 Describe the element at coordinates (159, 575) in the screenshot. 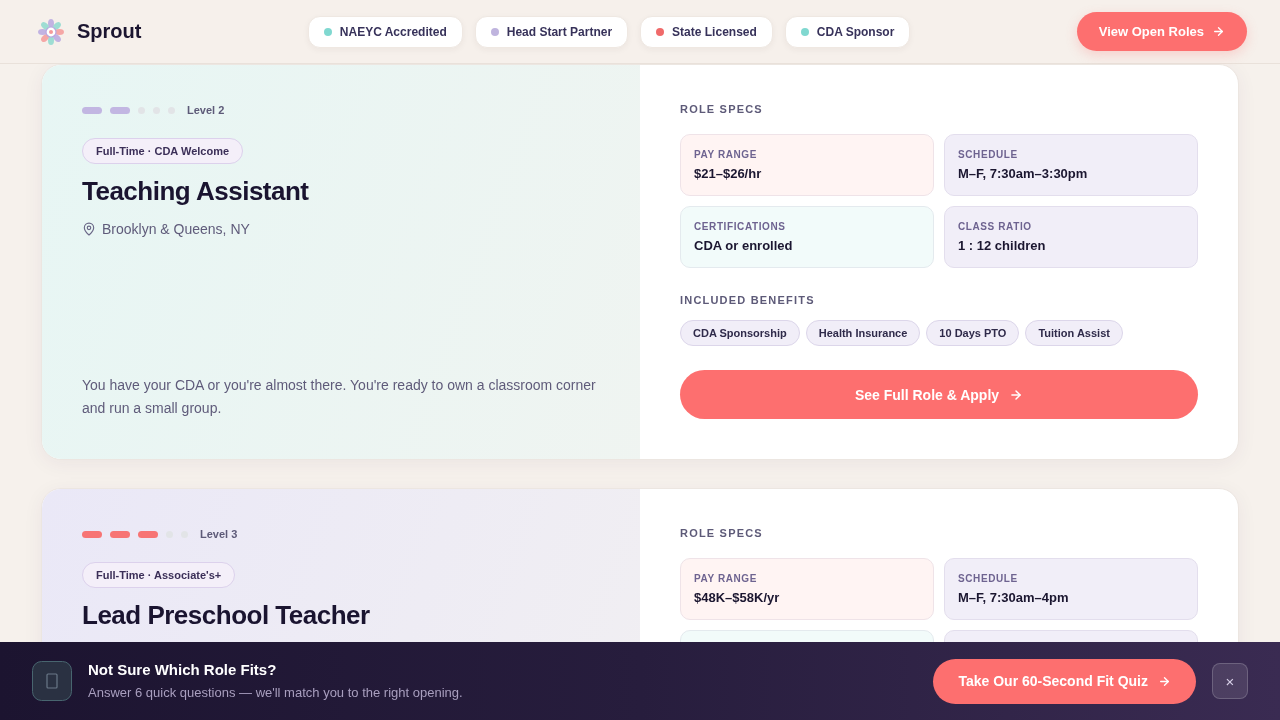

I see `role-tag: Full-Time · Associate's+` at that location.